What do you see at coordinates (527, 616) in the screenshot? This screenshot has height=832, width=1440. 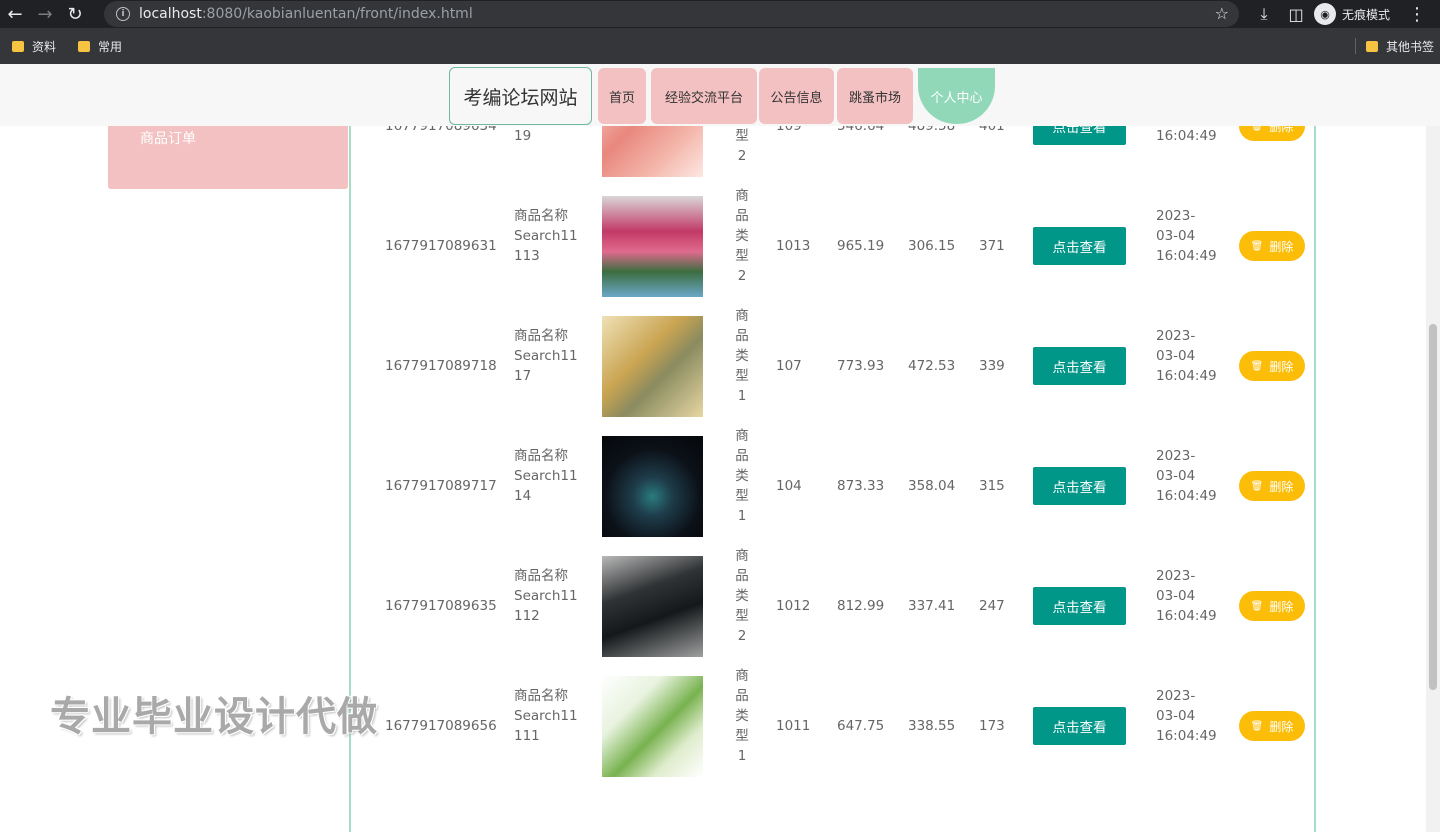 I see `product-name-line: 112` at bounding box center [527, 616].